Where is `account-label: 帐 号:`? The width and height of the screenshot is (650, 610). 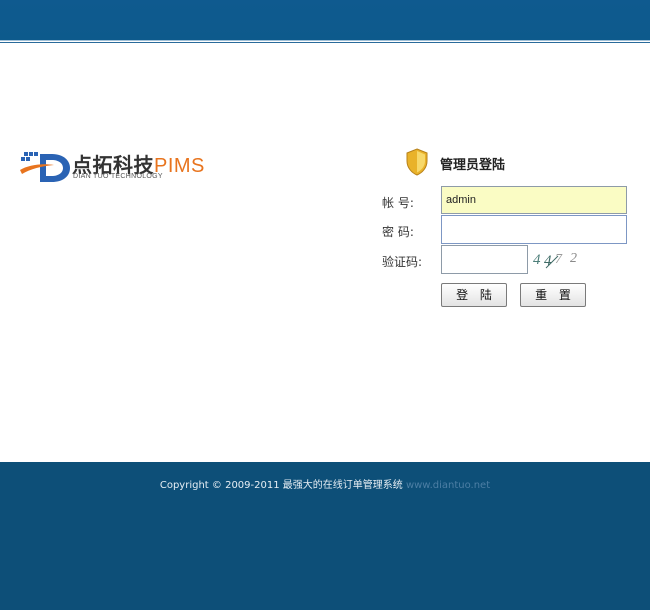 account-label: 帐 号: is located at coordinates (398, 203).